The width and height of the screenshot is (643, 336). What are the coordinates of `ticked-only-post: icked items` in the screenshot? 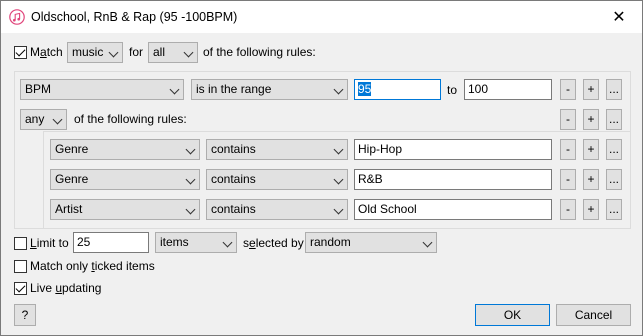 It's located at (124, 266).